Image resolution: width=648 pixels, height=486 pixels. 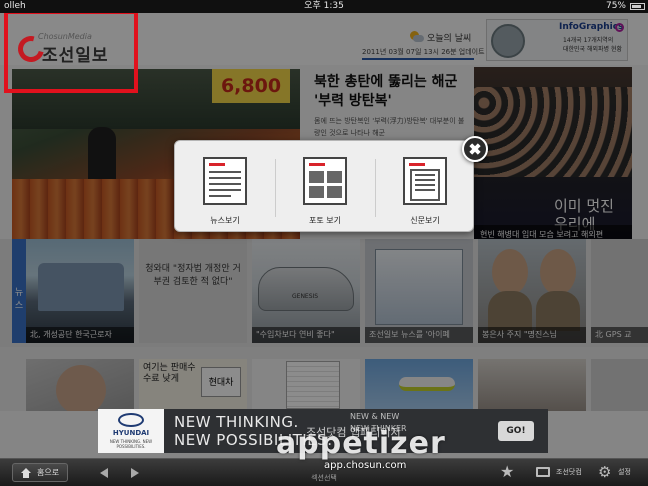 I want to click on photo-view-label: 포토 보기, so click(x=325, y=220).